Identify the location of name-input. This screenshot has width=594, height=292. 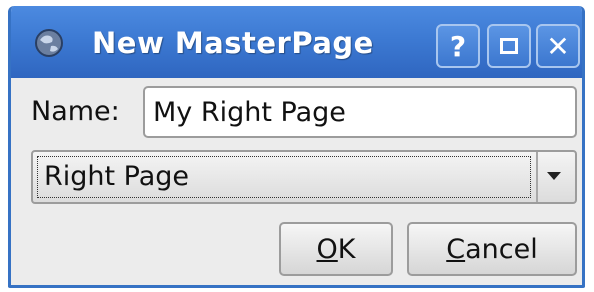
(360, 112).